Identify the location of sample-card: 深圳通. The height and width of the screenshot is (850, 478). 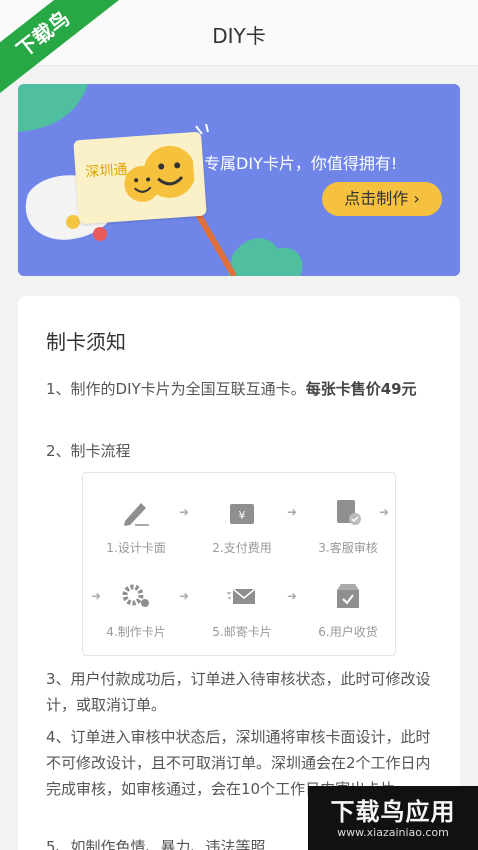
(140, 178).